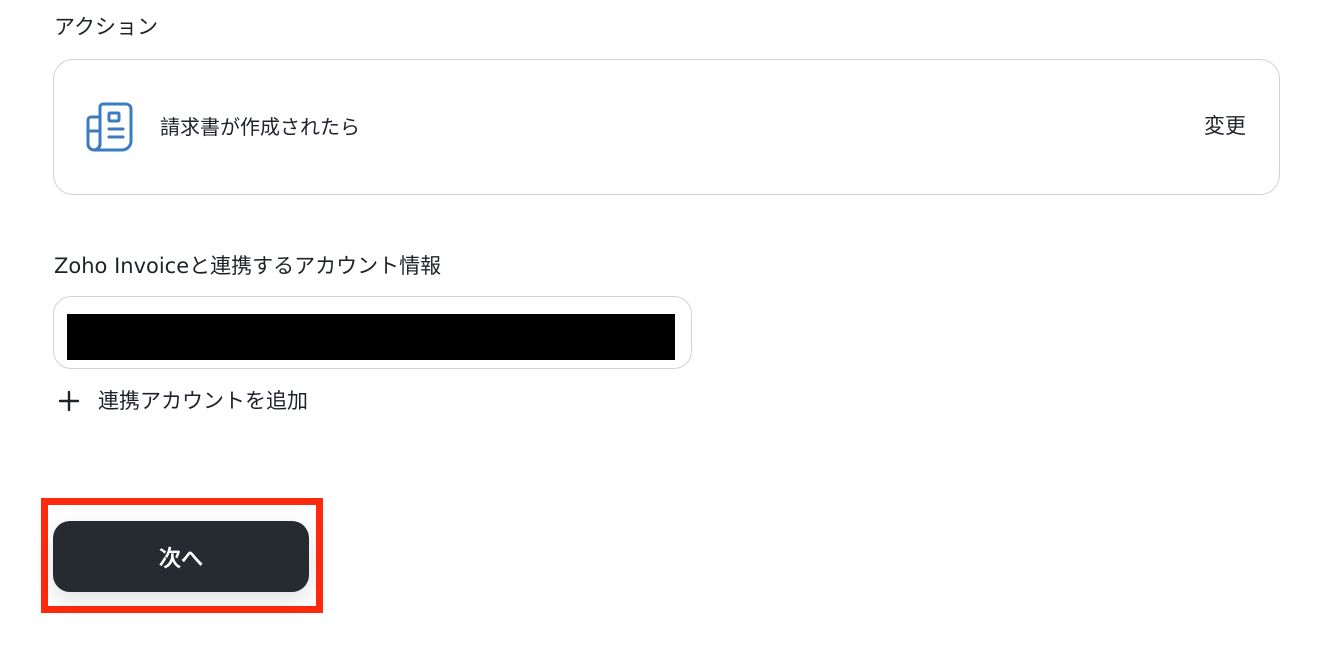  I want to click on add-account-label: 連携アカウントを追加, so click(203, 400).